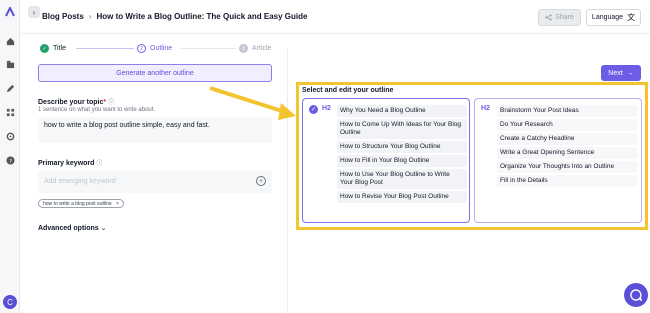 The height and width of the screenshot is (313, 650). I want to click on keyword-label: Primary keyword ⓘ, so click(70, 163).